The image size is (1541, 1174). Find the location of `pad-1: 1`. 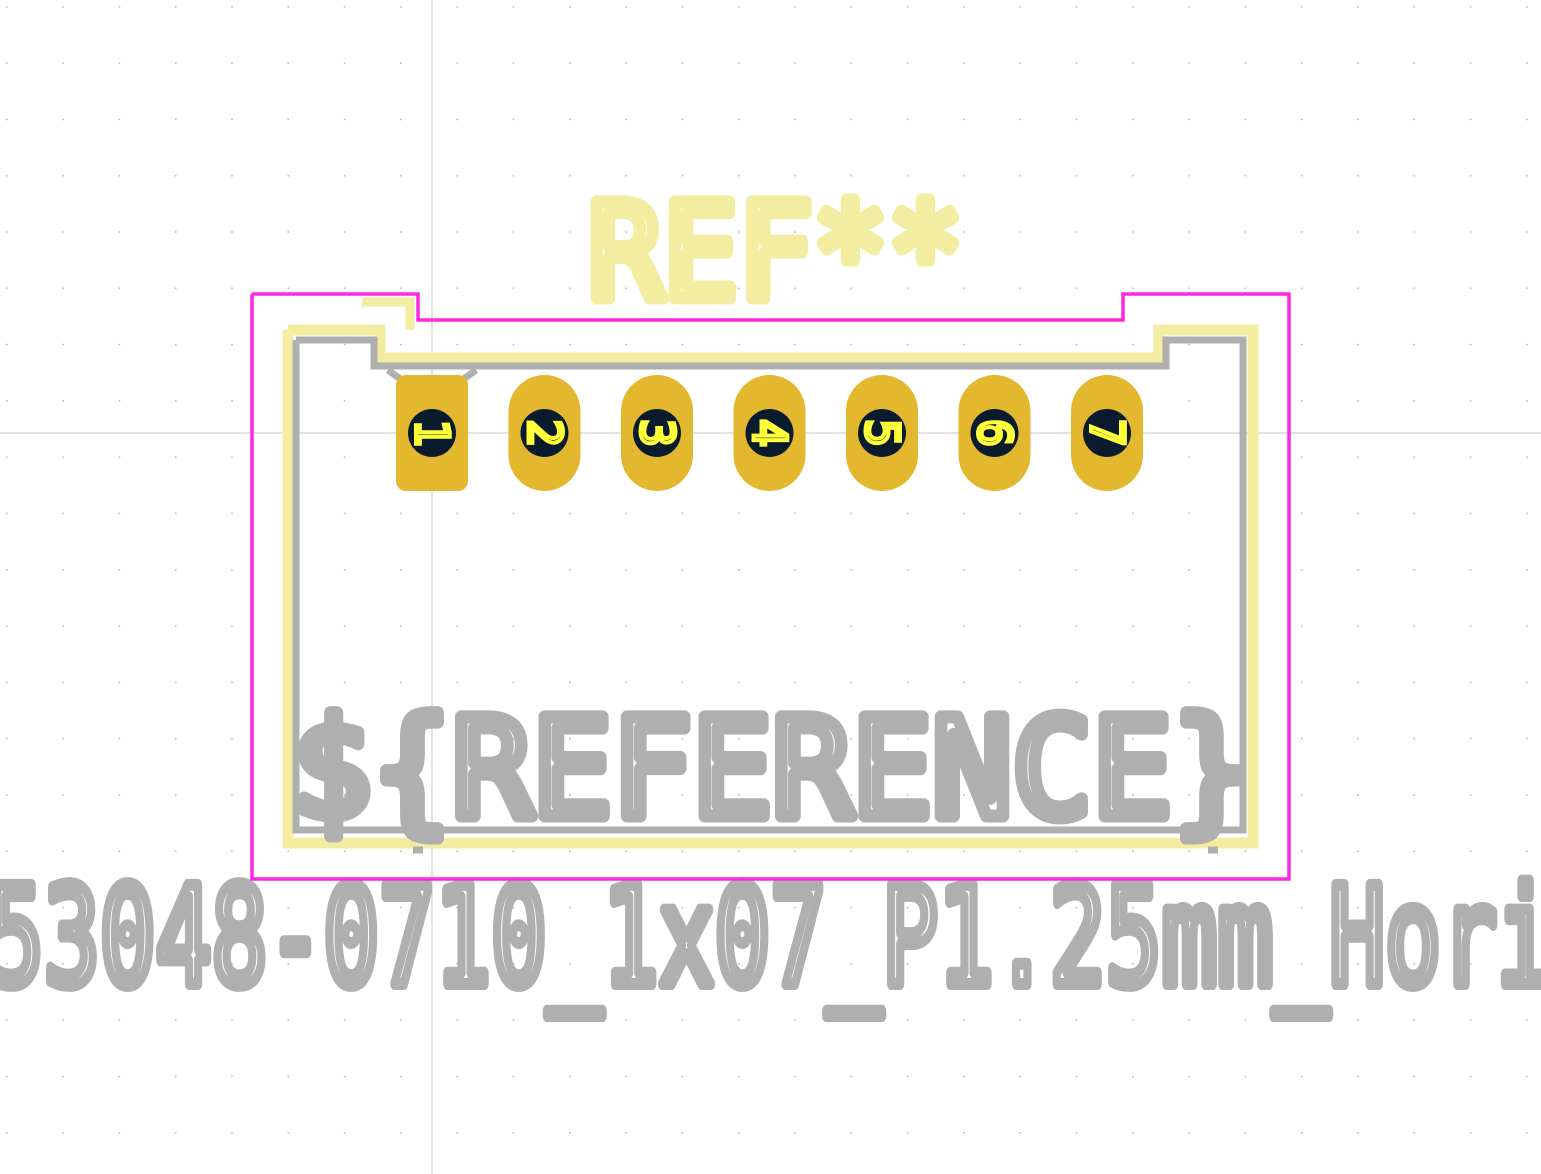

pad-1: 1 is located at coordinates (432, 433).